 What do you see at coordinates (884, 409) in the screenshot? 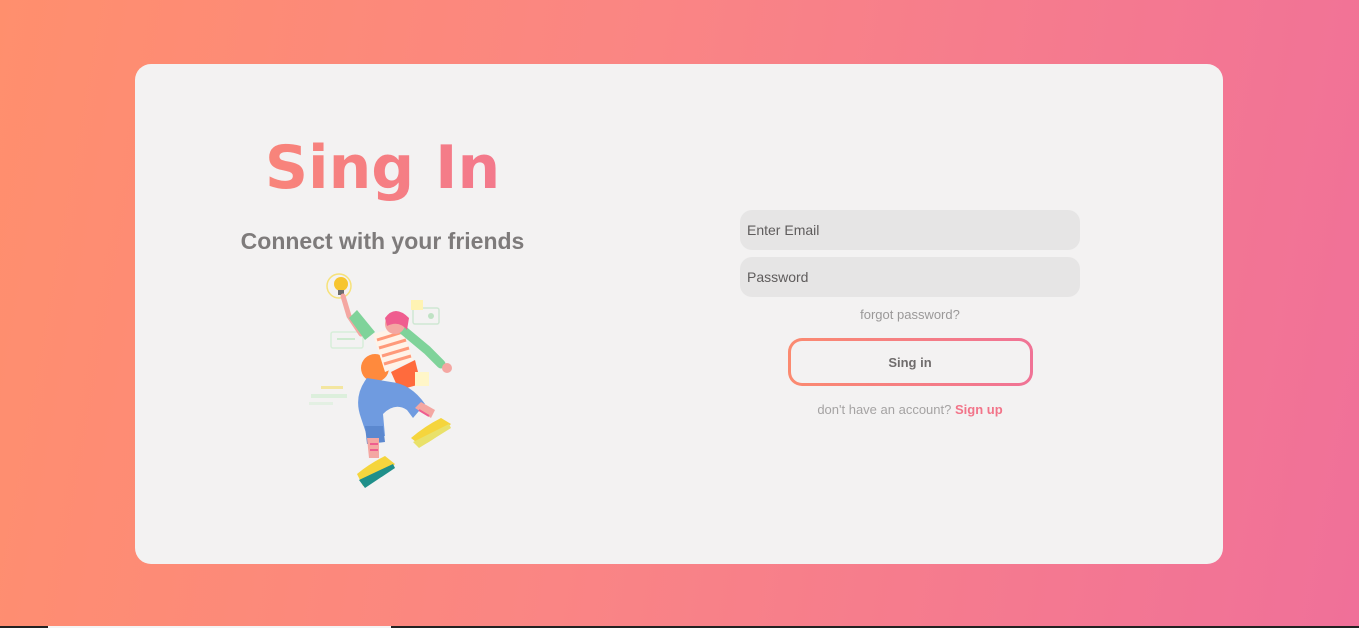
I see `signup-prompt-text: don't have an account?` at bounding box center [884, 409].